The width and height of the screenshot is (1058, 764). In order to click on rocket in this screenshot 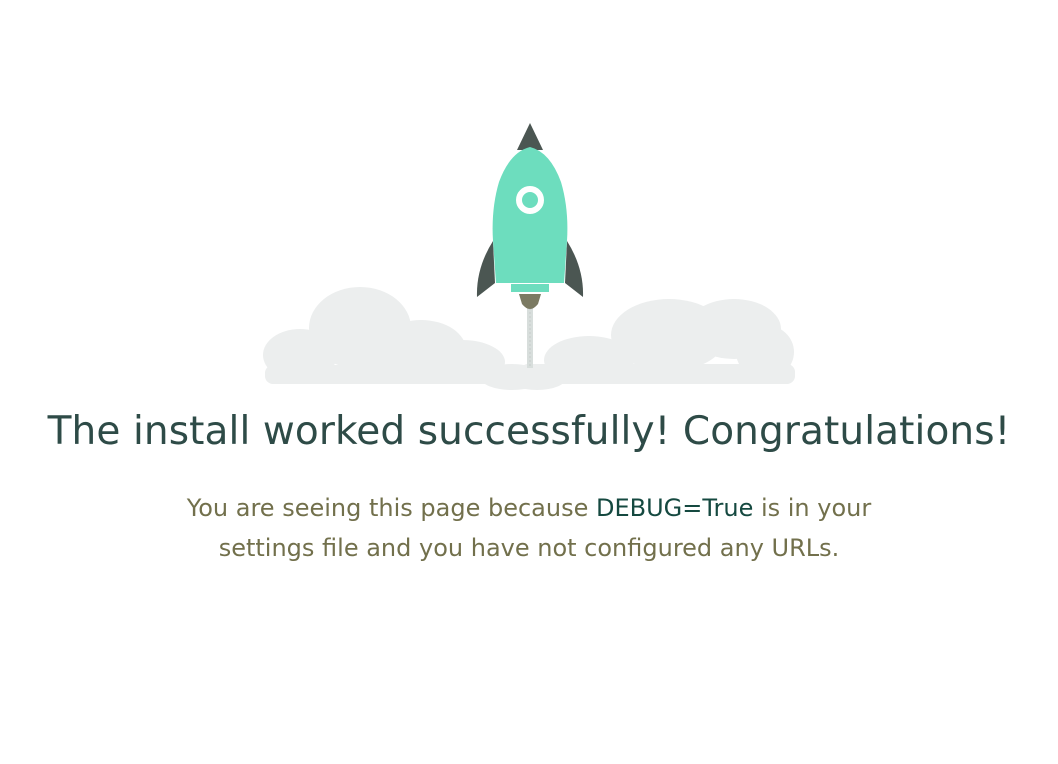, I will do `click(530, 245)`.